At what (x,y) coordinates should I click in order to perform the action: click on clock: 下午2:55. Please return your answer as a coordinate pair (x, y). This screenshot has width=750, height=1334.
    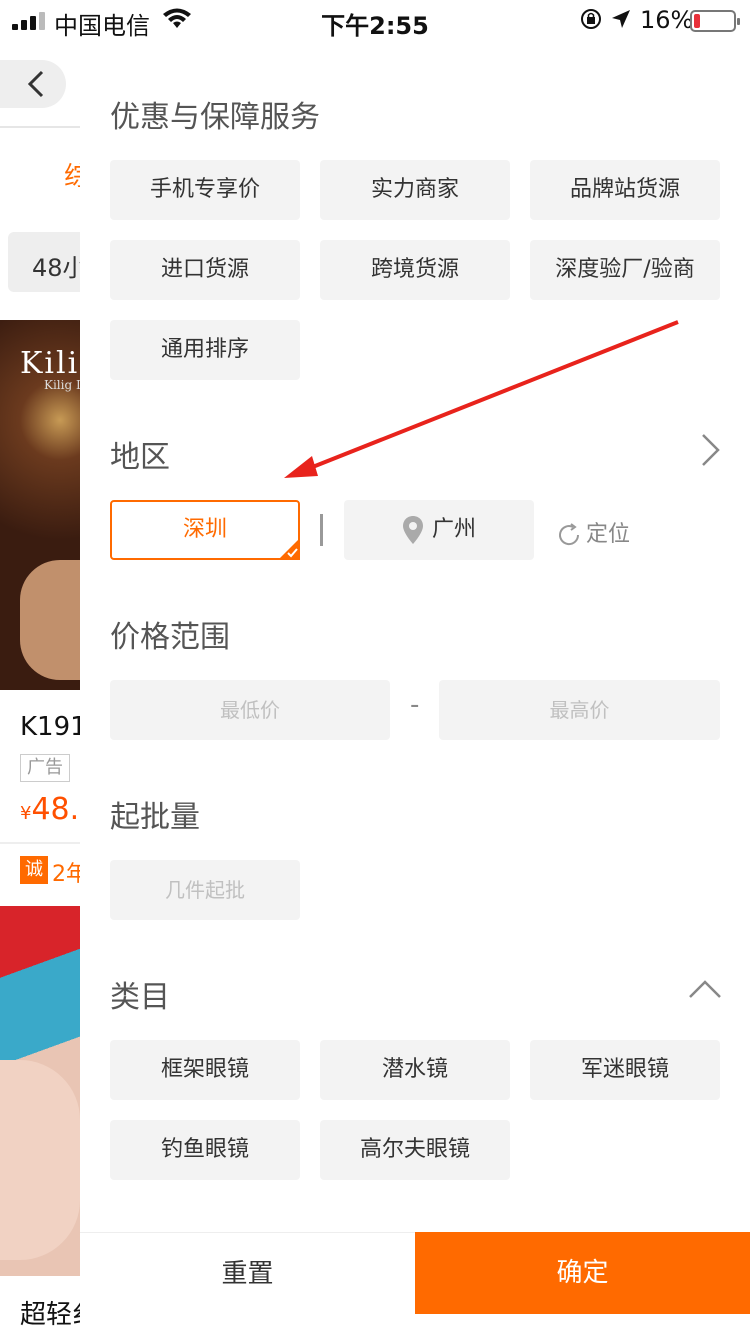
    Looking at the image, I should click on (375, 26).